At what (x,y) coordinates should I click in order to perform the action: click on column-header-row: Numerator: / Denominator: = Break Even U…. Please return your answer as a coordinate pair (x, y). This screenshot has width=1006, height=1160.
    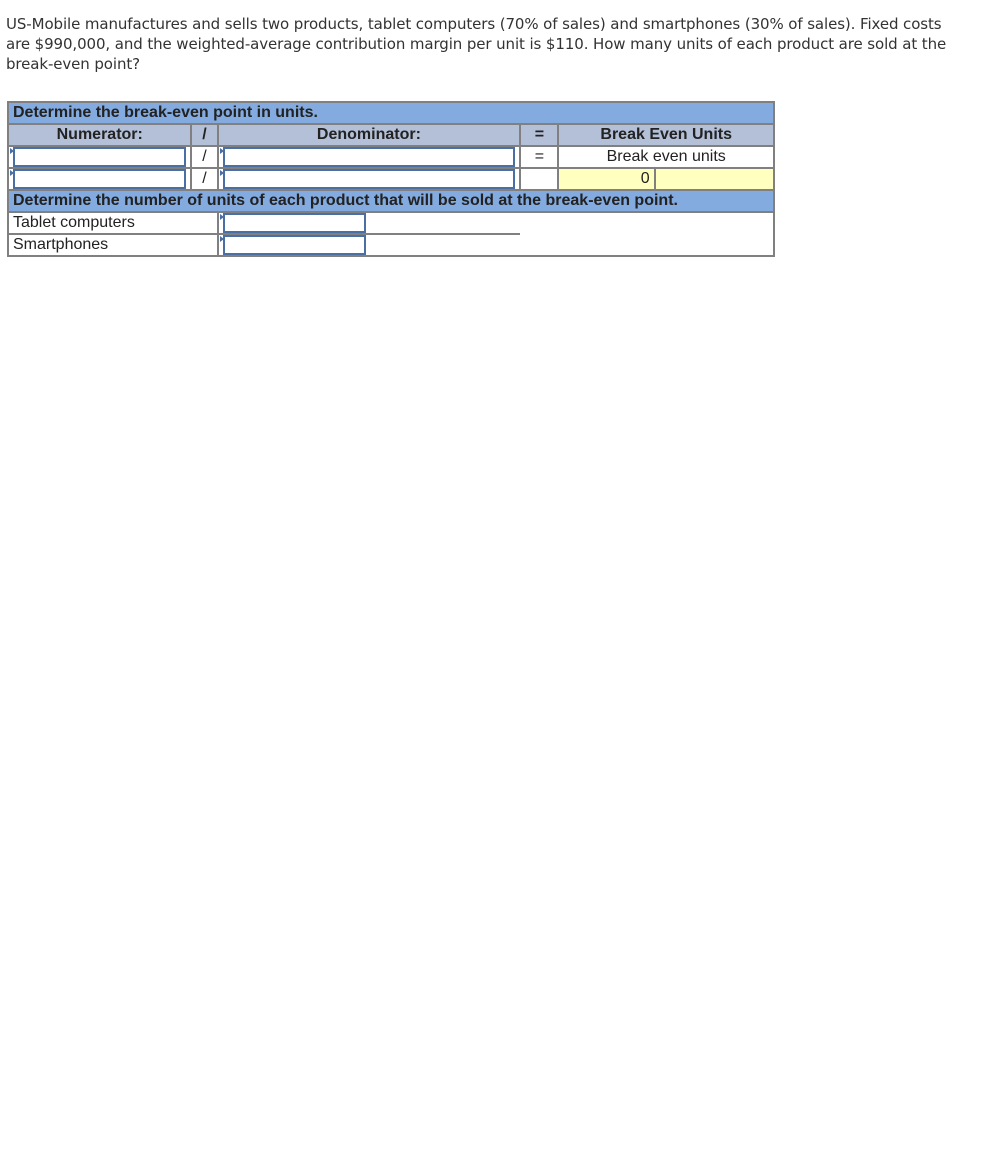
    Looking at the image, I should click on (390, 135).